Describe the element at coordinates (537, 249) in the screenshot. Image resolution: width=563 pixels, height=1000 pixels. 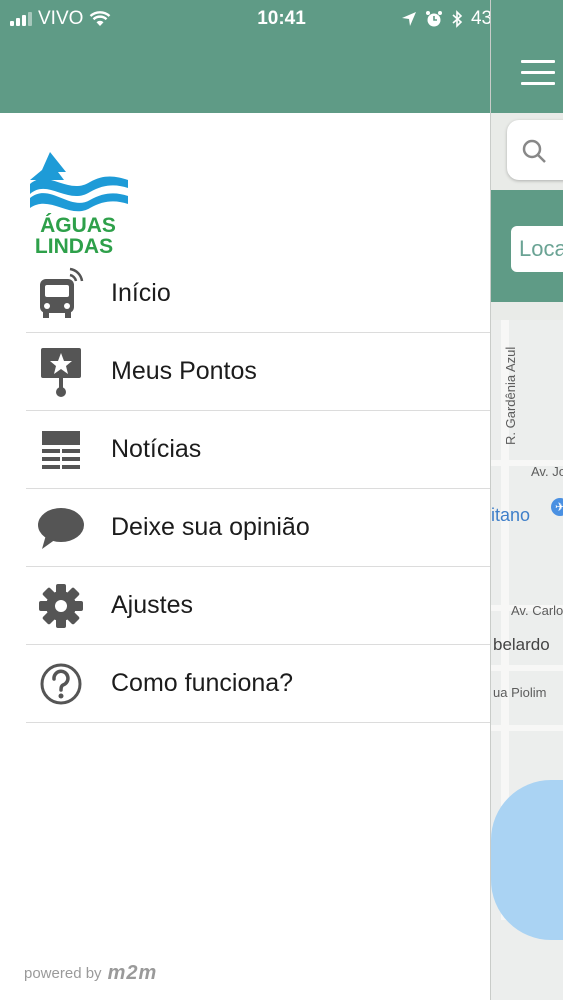
I see `location-field: Loca` at that location.